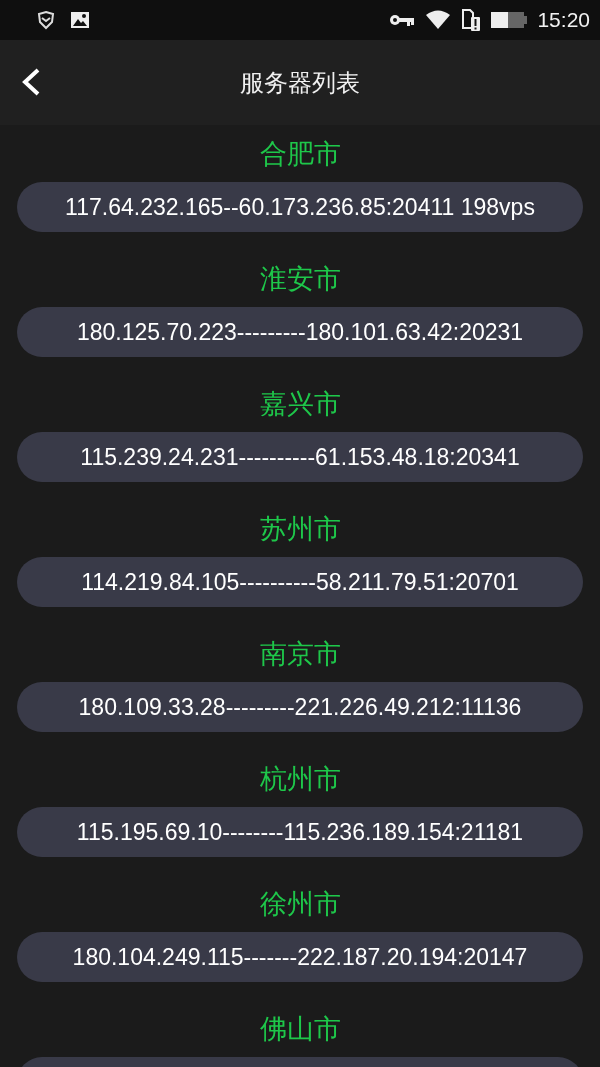  I want to click on server-item: 114.219.84.105----------58.211.79.51:20701, so click(300, 582).